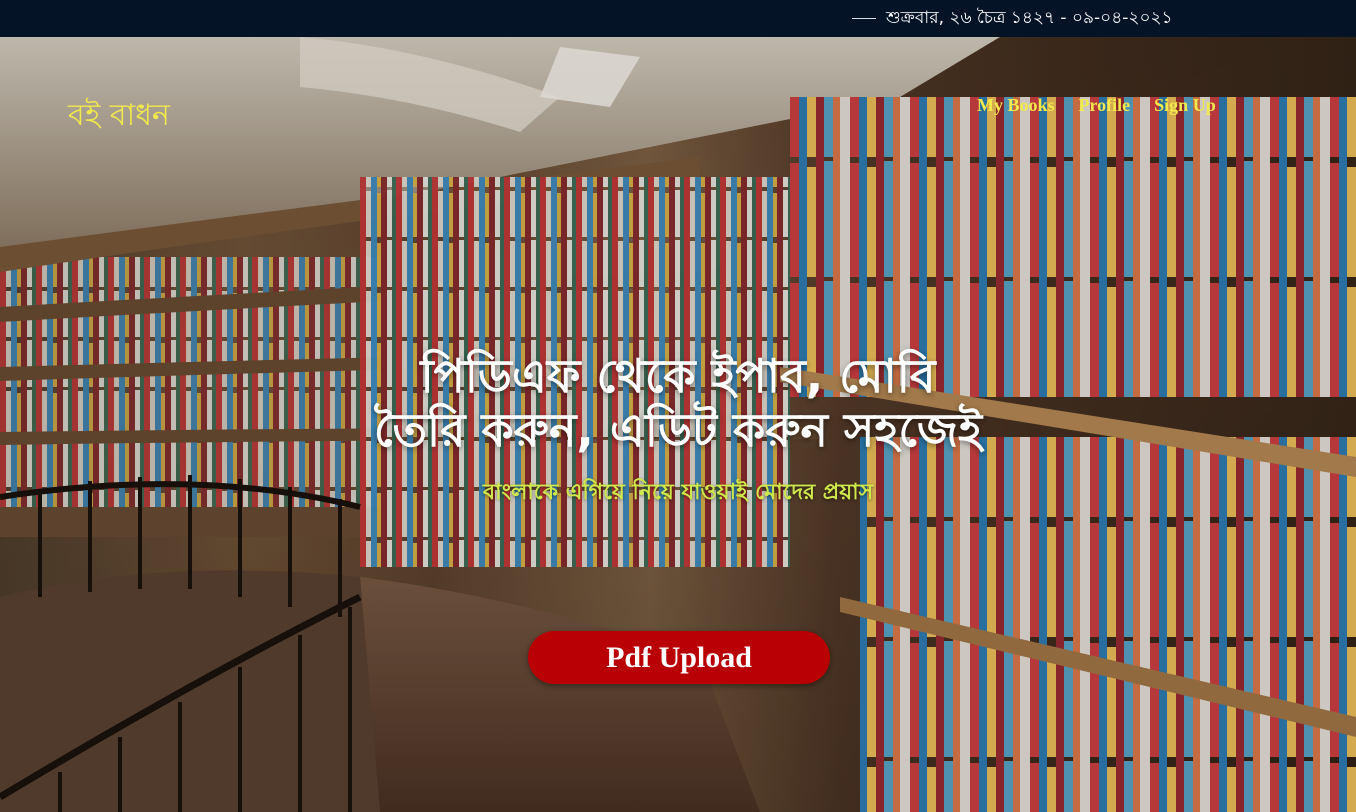 The height and width of the screenshot is (812, 1356). Describe the element at coordinates (1016, 105) in the screenshot. I see `nav-my-books: My Books` at that location.